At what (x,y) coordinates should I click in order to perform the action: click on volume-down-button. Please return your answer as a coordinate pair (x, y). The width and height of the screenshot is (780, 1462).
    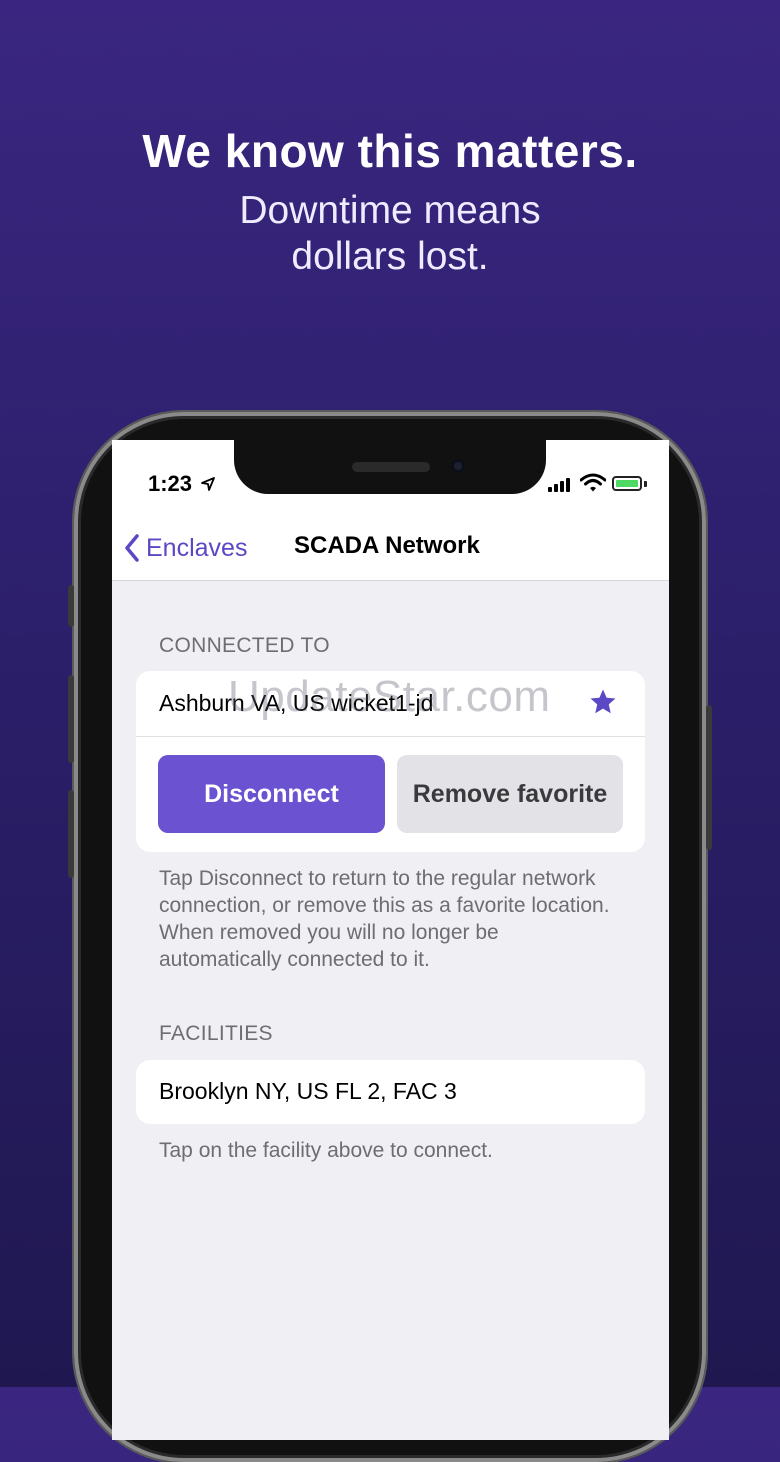
    Looking at the image, I should click on (71, 834).